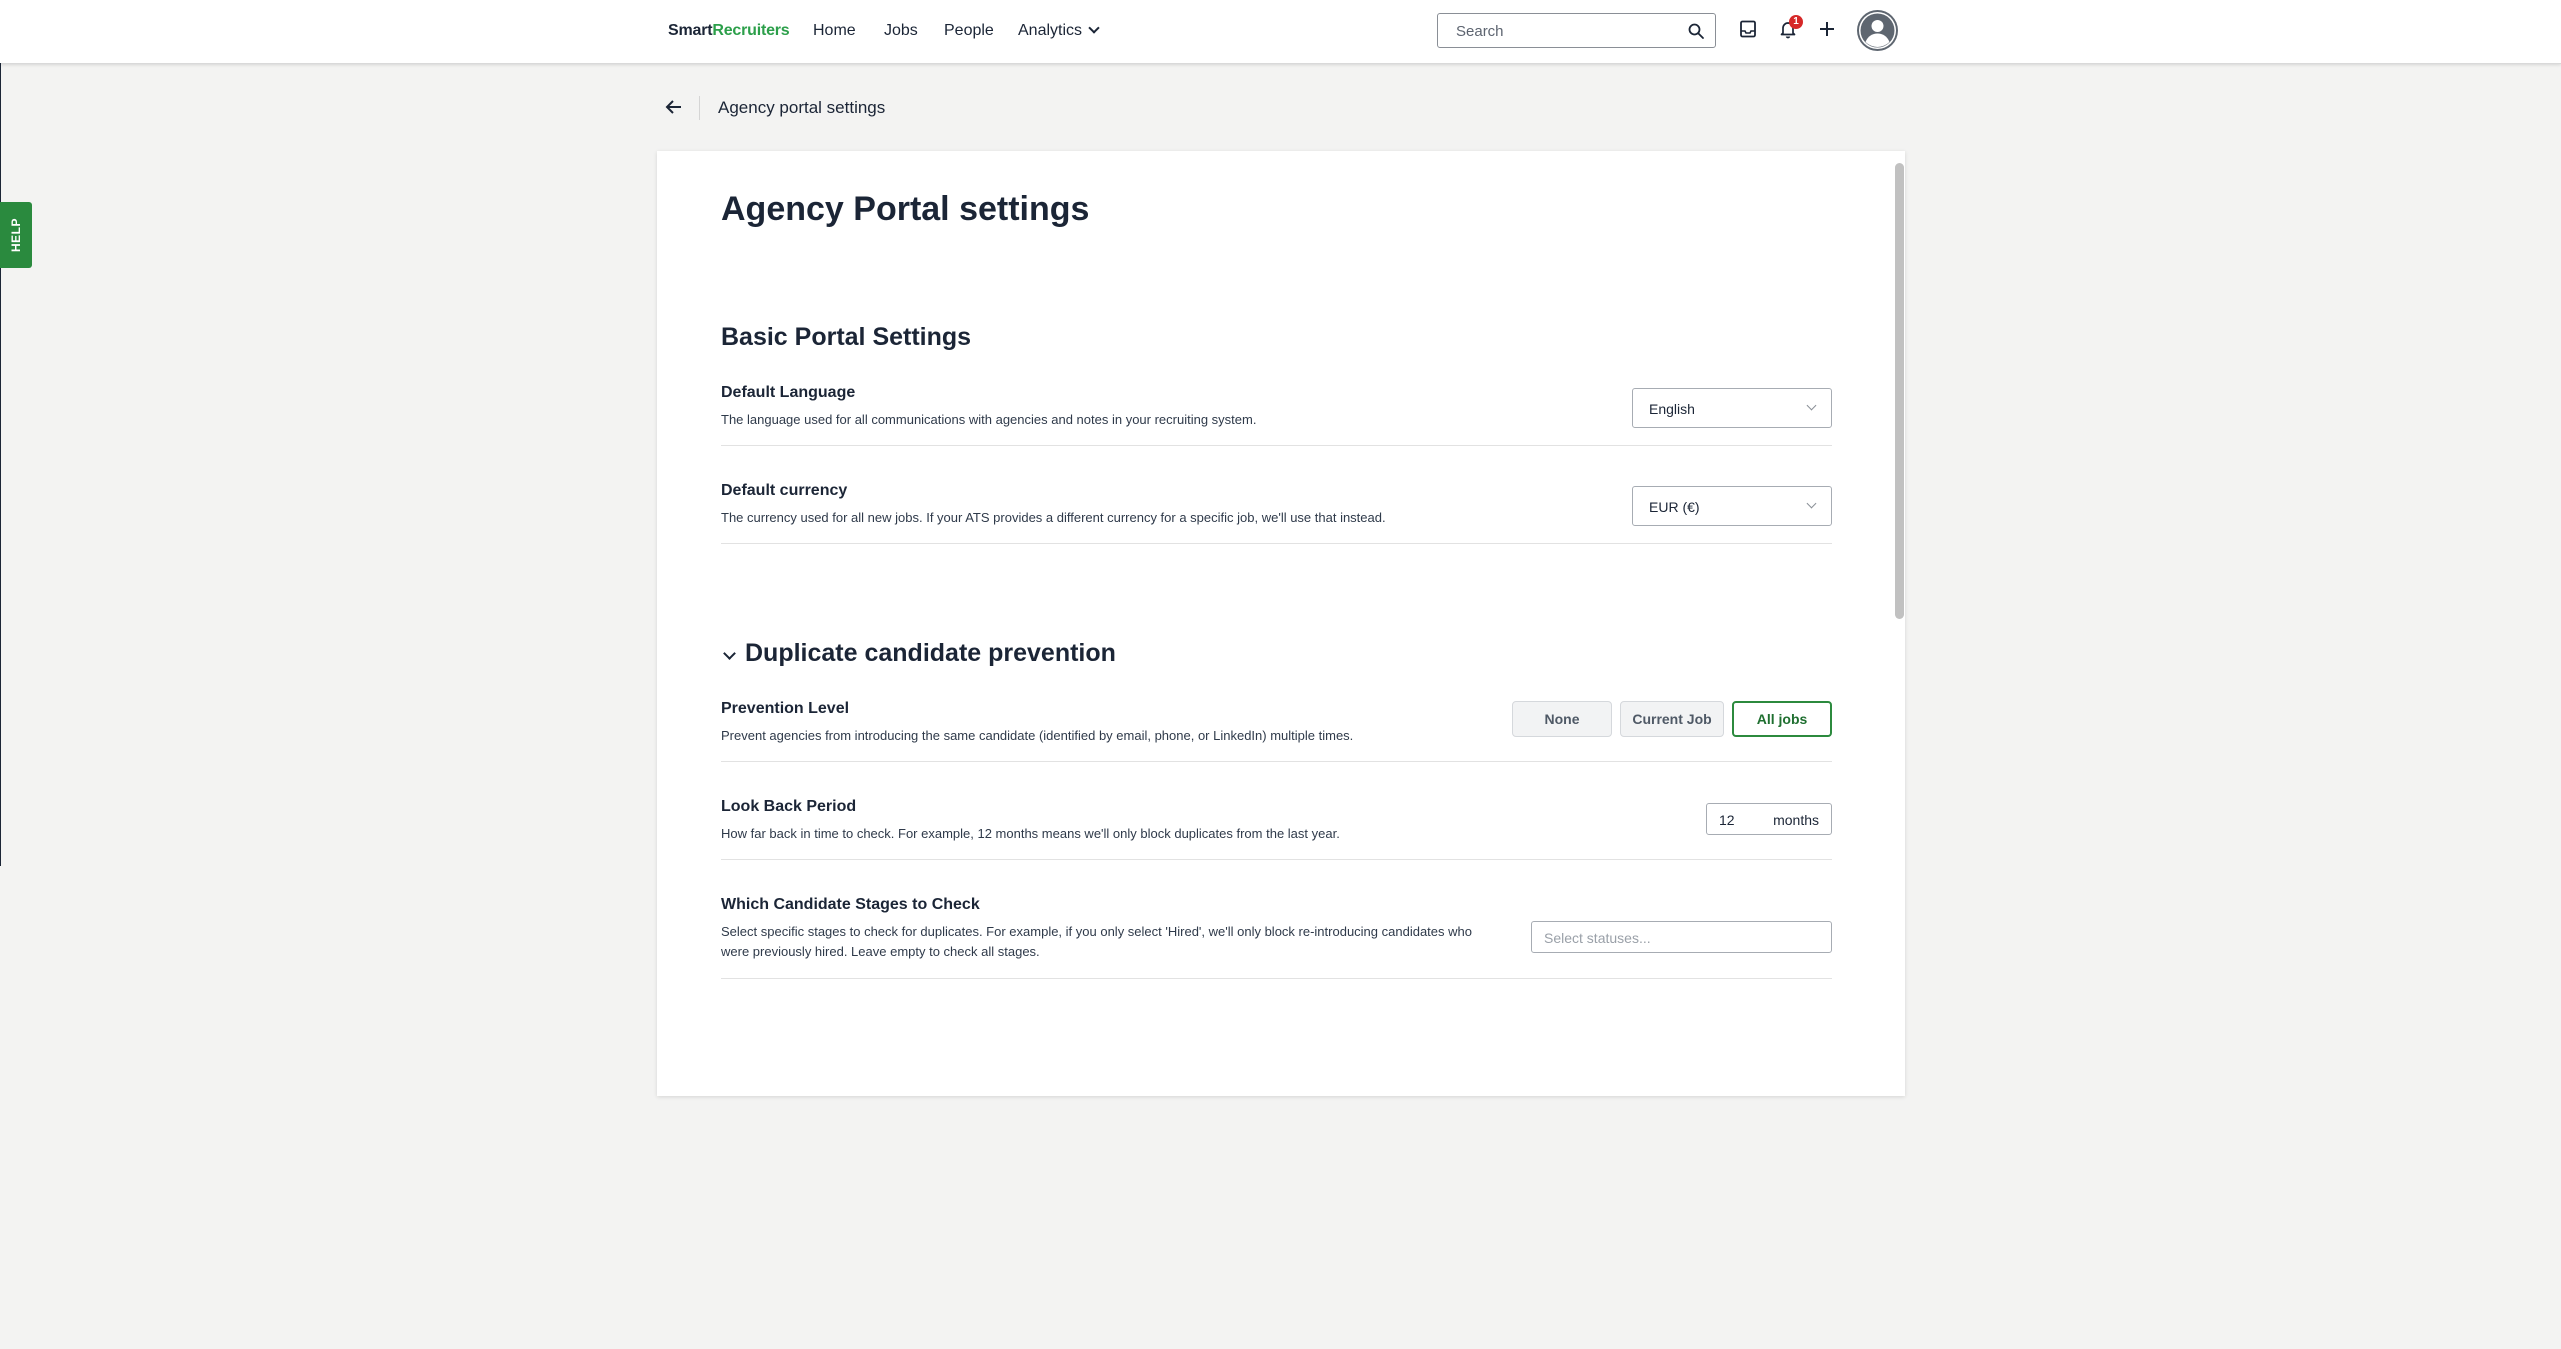  What do you see at coordinates (751, 30) in the screenshot?
I see `logo-text-recruiters: Recruiters` at bounding box center [751, 30].